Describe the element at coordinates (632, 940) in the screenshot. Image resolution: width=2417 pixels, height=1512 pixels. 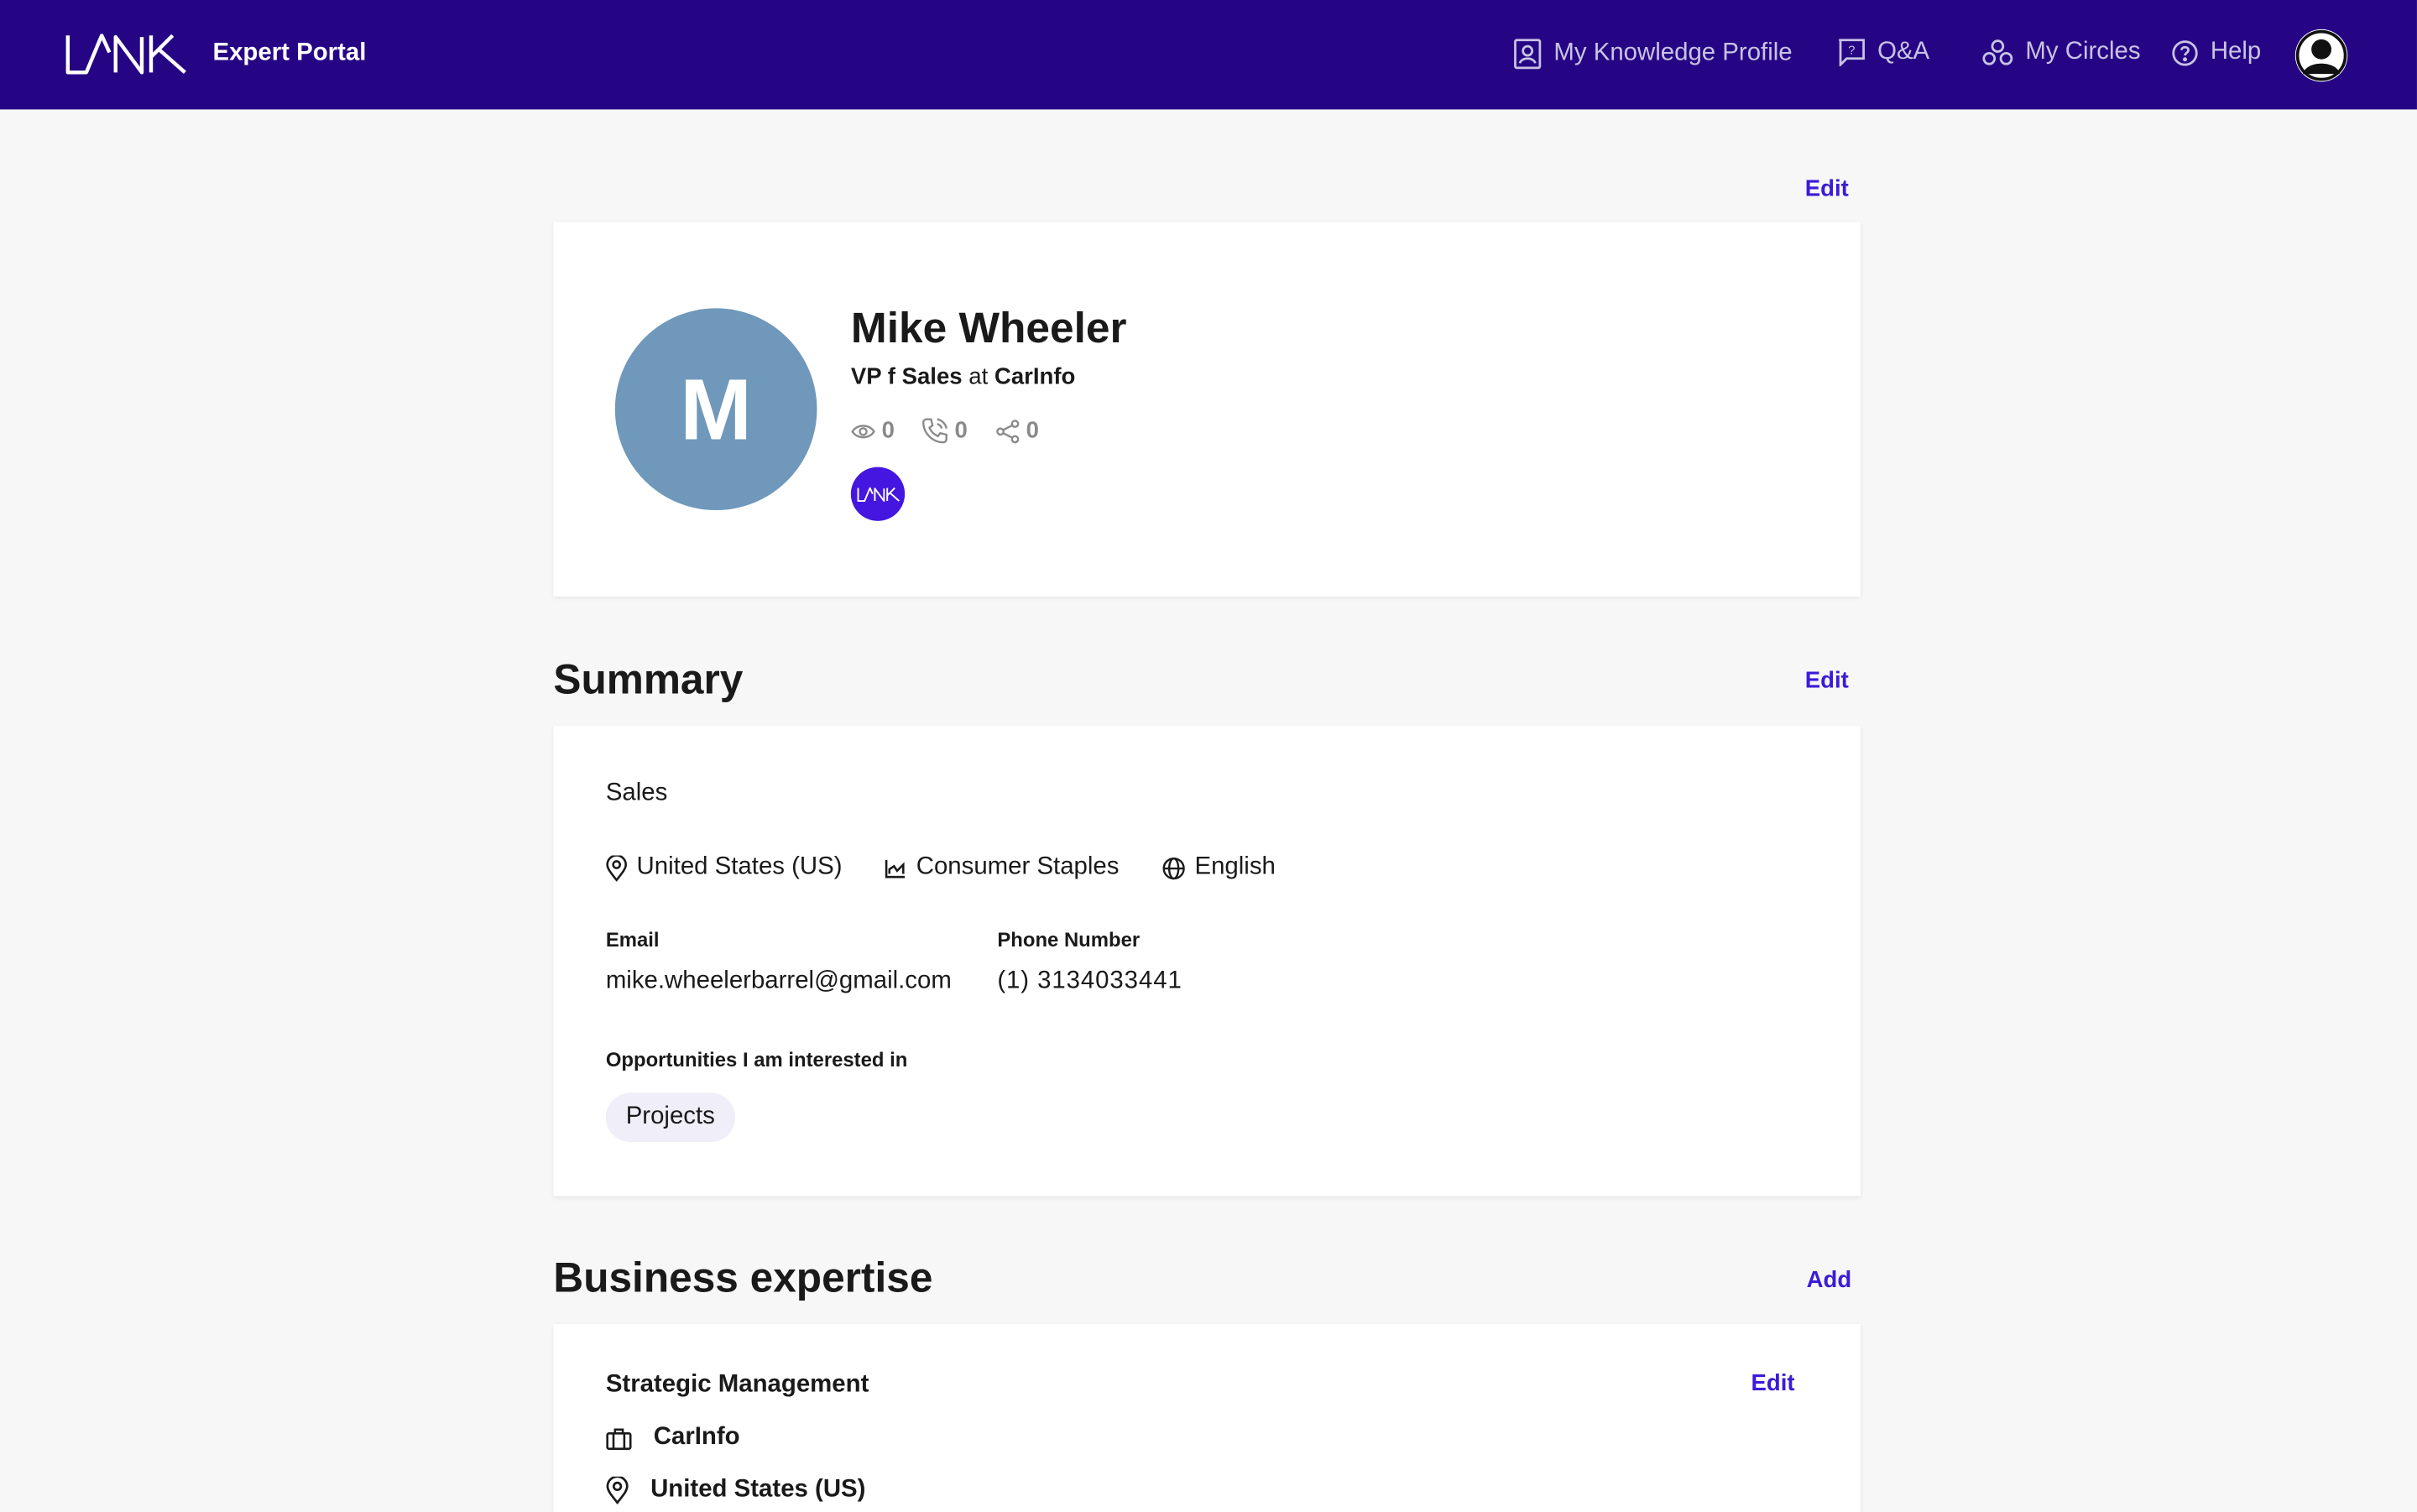
I see `email-label: Email` at that location.